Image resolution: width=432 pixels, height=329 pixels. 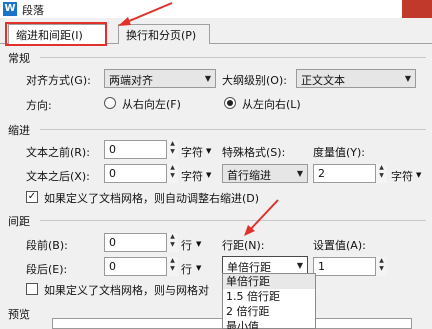 What do you see at coordinates (269, 281) in the screenshot?
I see `line-spacing-option: 单倍行距` at bounding box center [269, 281].